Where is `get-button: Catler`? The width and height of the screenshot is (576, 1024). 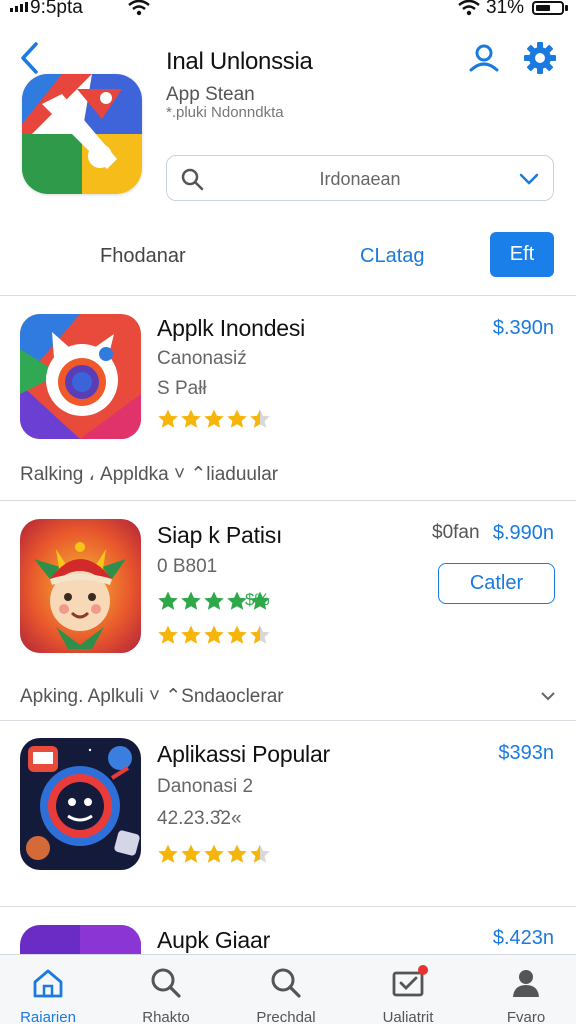
get-button: Catler is located at coordinates (496, 583).